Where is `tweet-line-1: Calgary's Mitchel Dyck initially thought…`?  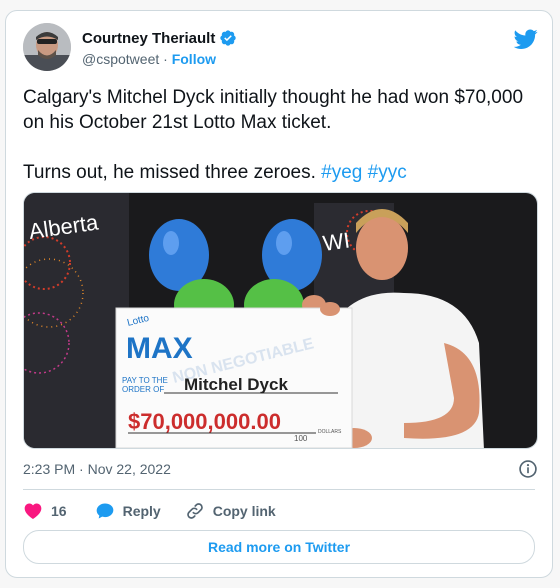
tweet-line-1: Calgary's Mitchel Dyck initially thought… is located at coordinates (273, 110).